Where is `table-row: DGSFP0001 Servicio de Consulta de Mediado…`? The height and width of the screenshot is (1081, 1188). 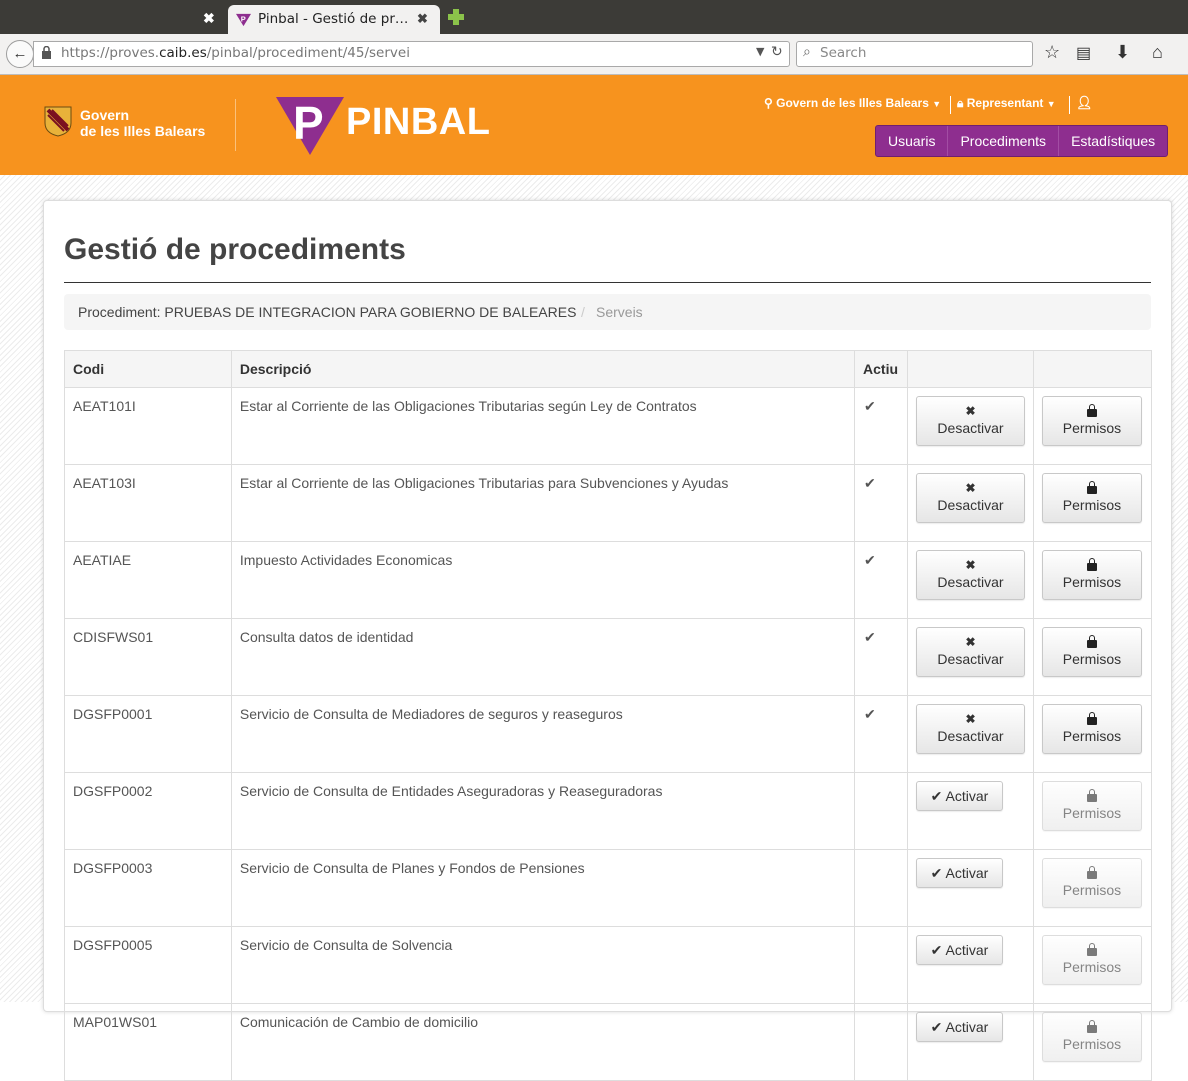 table-row: DGSFP0001 Servicio de Consulta de Mediado… is located at coordinates (608, 734).